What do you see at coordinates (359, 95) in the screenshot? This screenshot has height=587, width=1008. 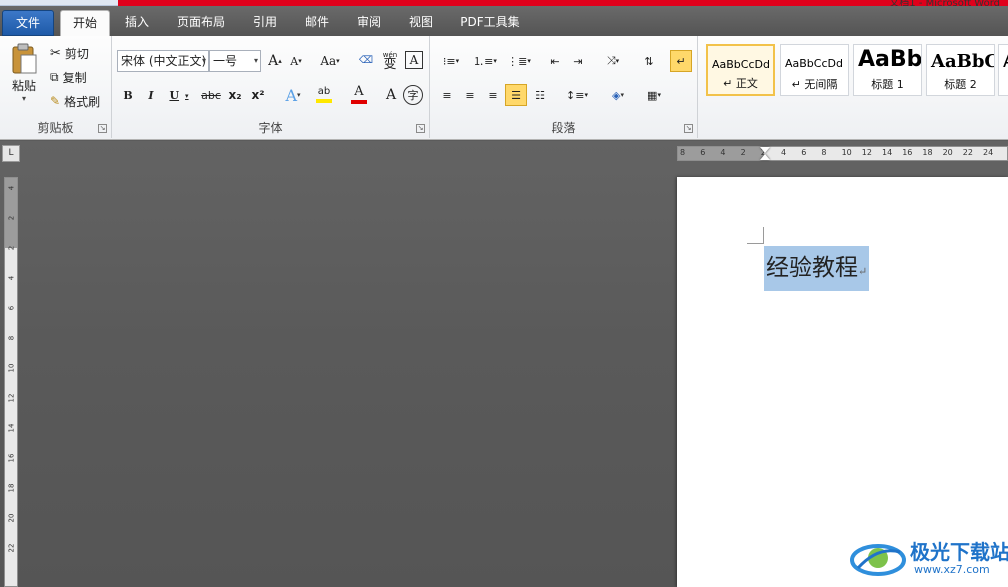 I see `font-color-button: A` at bounding box center [359, 95].